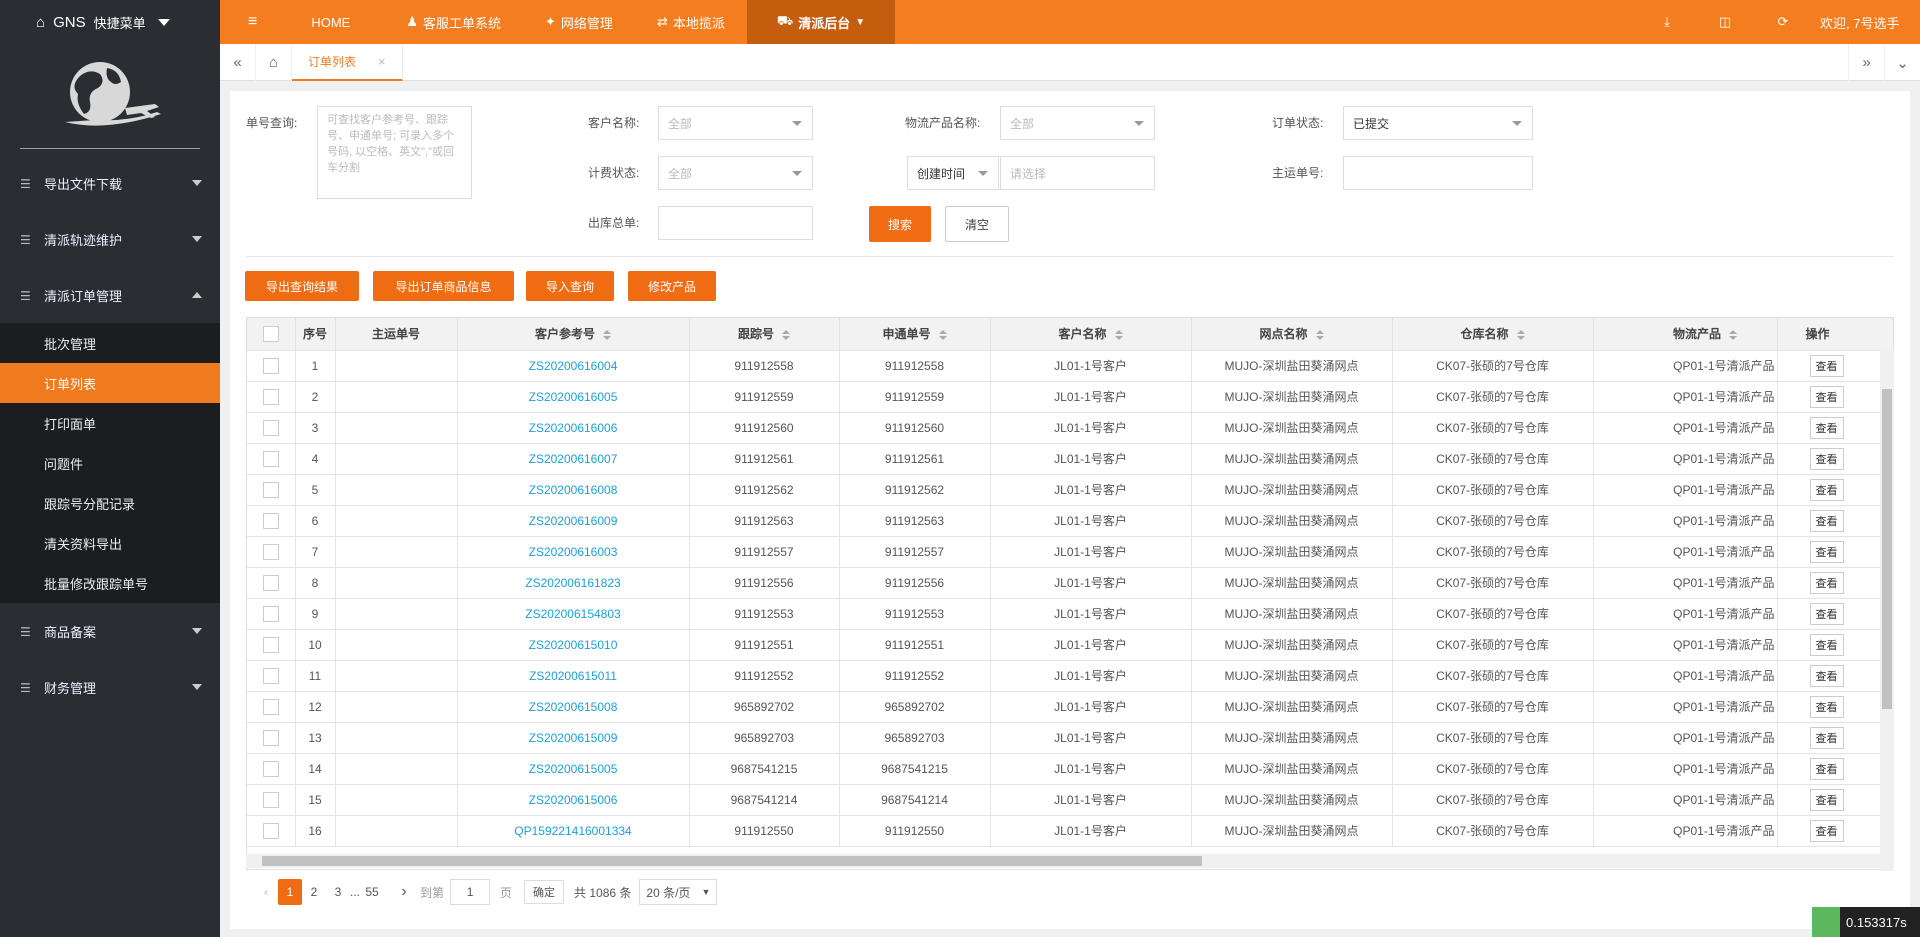  What do you see at coordinates (372, 892) in the screenshot?
I see `page-last: 55` at bounding box center [372, 892].